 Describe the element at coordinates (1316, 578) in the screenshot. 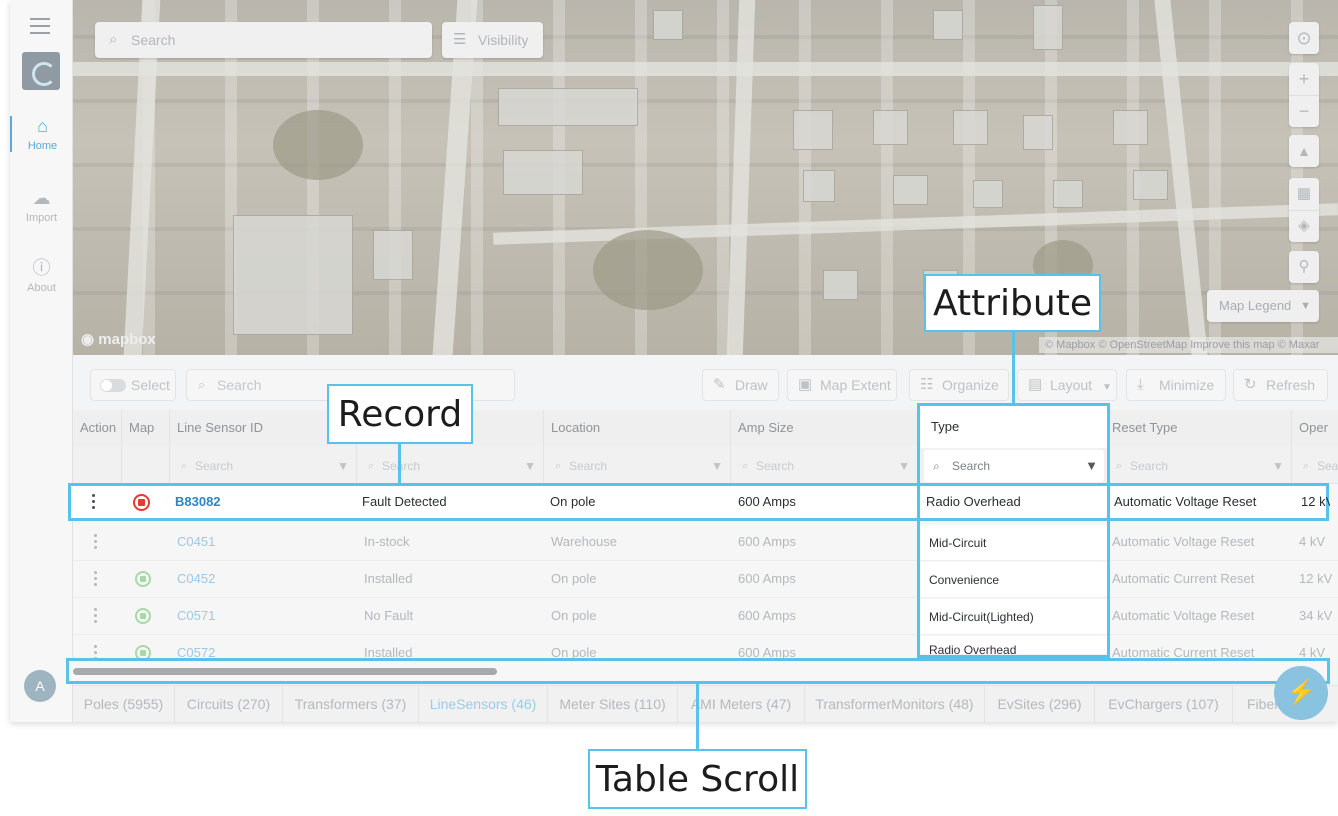

I see `cell-oper: 12 kV` at that location.